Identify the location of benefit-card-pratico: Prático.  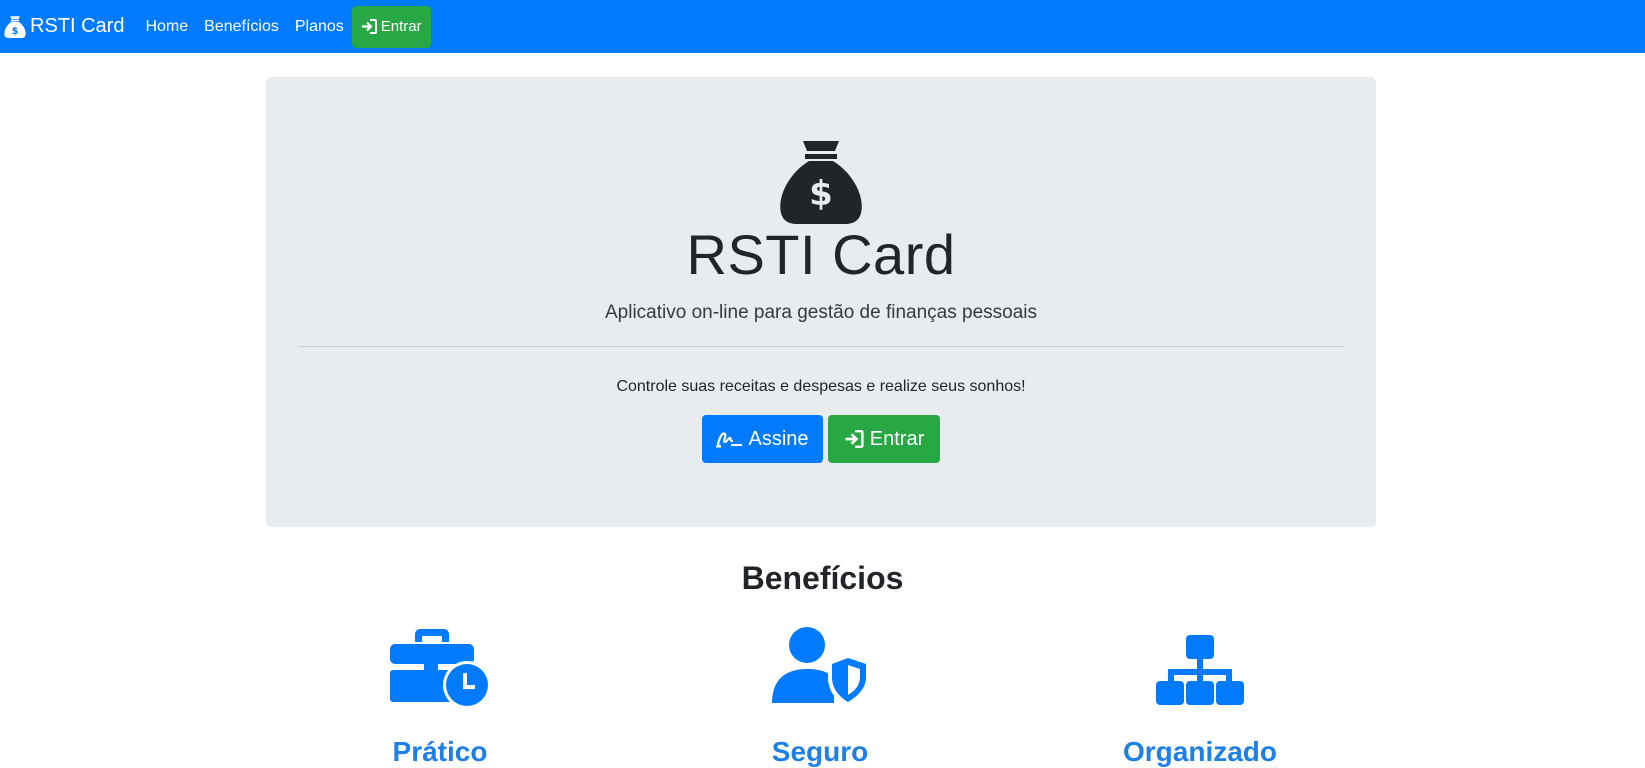
(440, 696).